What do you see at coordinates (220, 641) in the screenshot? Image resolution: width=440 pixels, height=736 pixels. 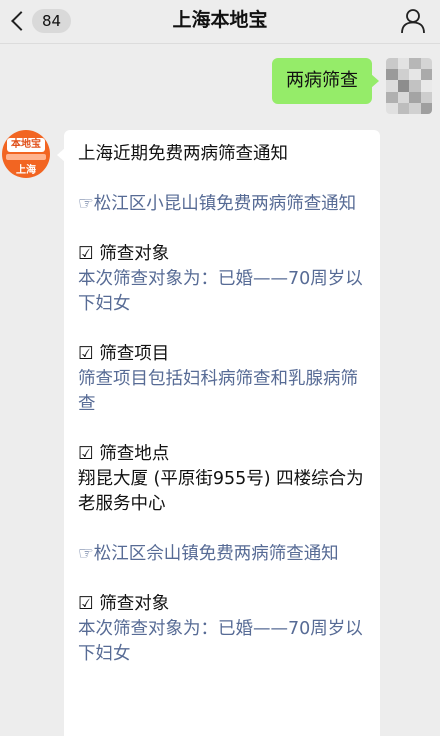 I see `s2-target-text: 本次筛查对象为：已婚——70周岁以下妇女` at bounding box center [220, 641].